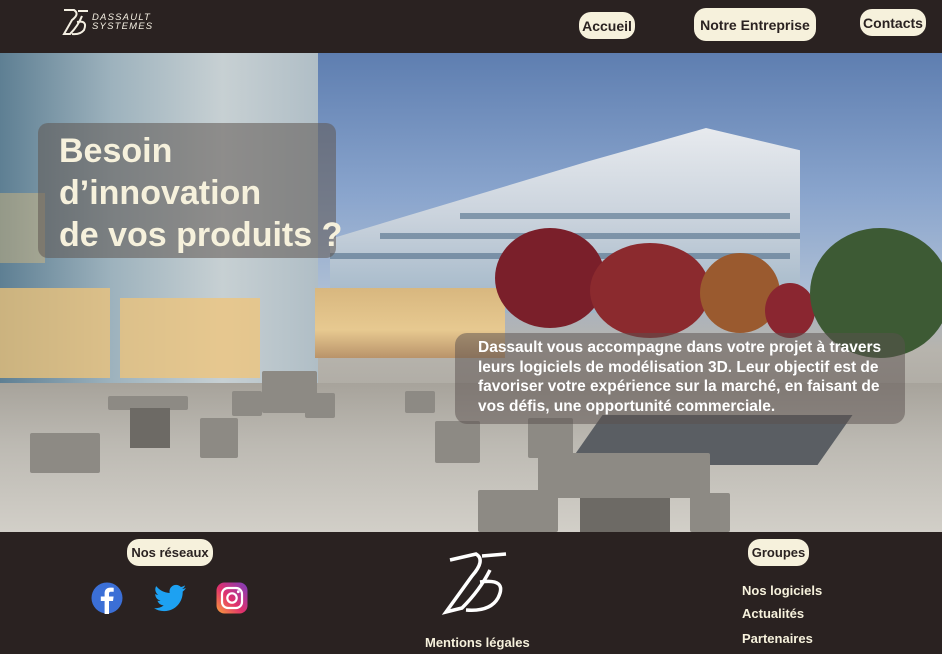  I want to click on hero-title-line-3: de vos produits ?, so click(201, 235).